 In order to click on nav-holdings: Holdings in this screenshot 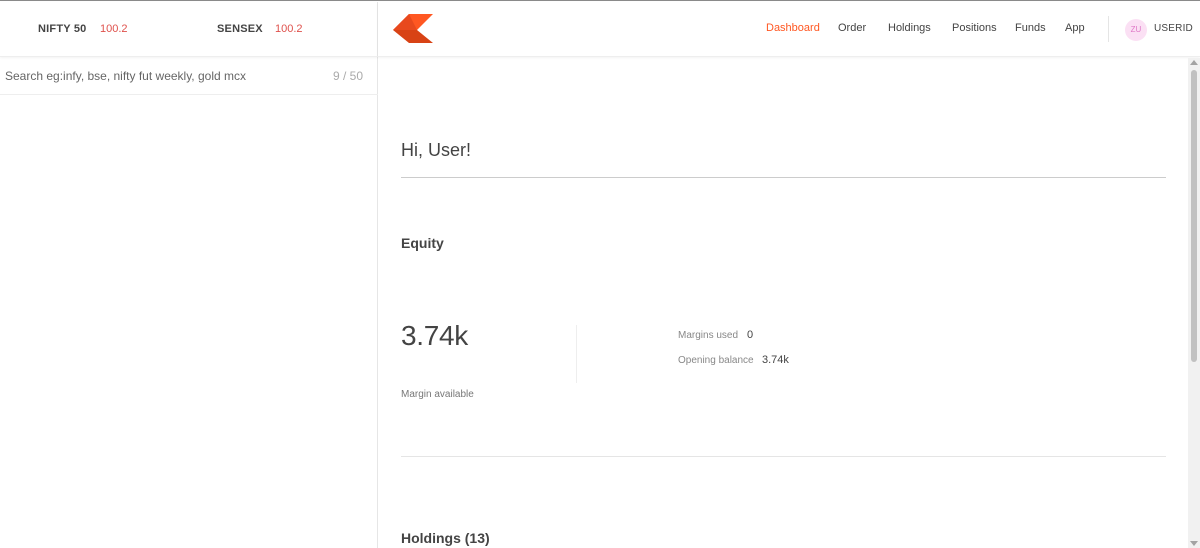, I will do `click(909, 28)`.